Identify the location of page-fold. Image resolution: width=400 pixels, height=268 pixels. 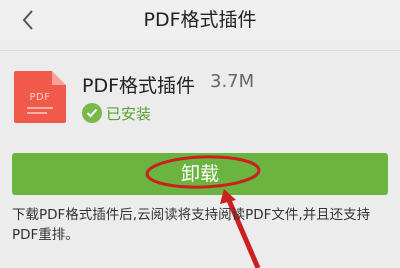
(59, 78).